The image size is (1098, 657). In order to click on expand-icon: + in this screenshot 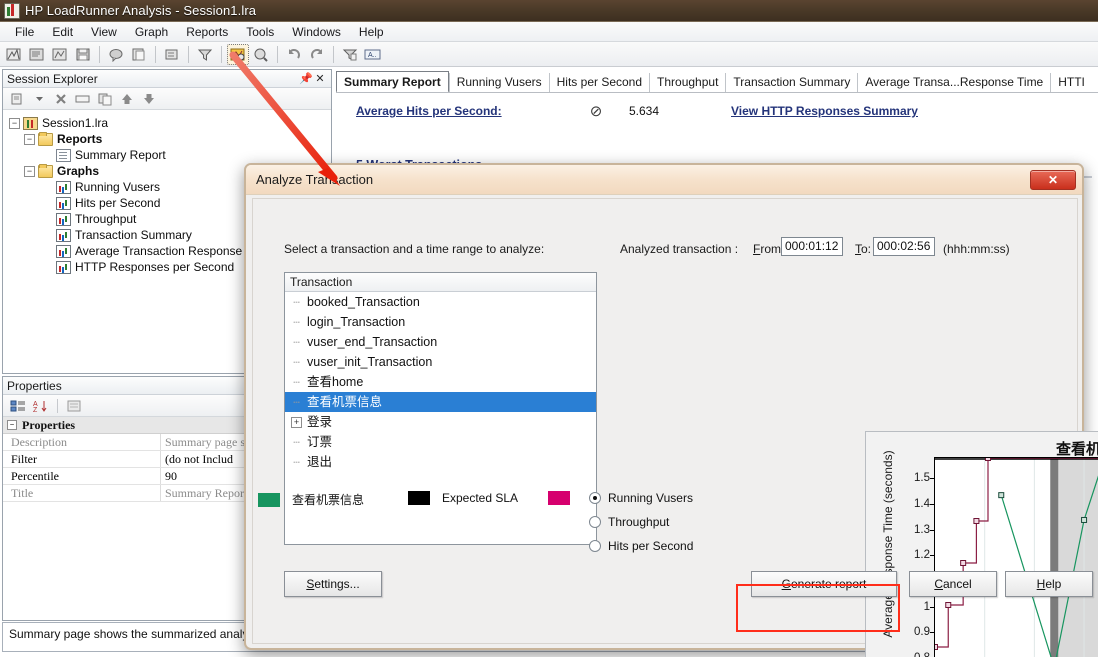, I will do `click(296, 422)`.